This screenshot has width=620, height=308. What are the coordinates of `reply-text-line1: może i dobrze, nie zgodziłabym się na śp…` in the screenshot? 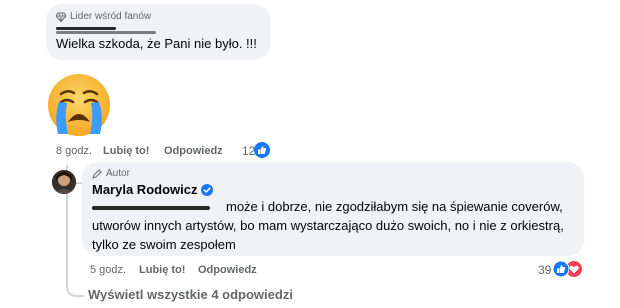 It's located at (394, 206).